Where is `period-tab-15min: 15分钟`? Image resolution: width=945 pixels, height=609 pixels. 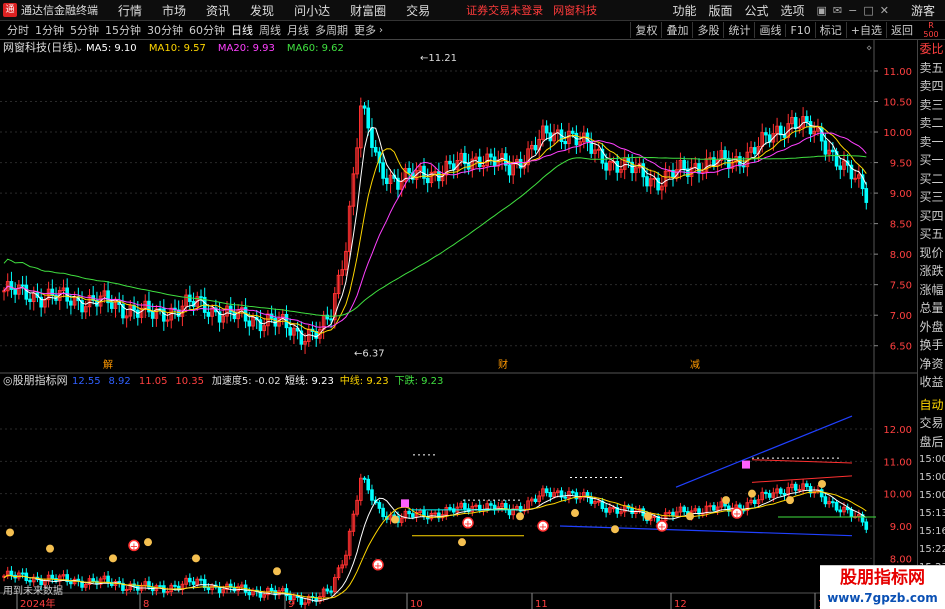
period-tab-15min: 15分钟 is located at coordinates (123, 30).